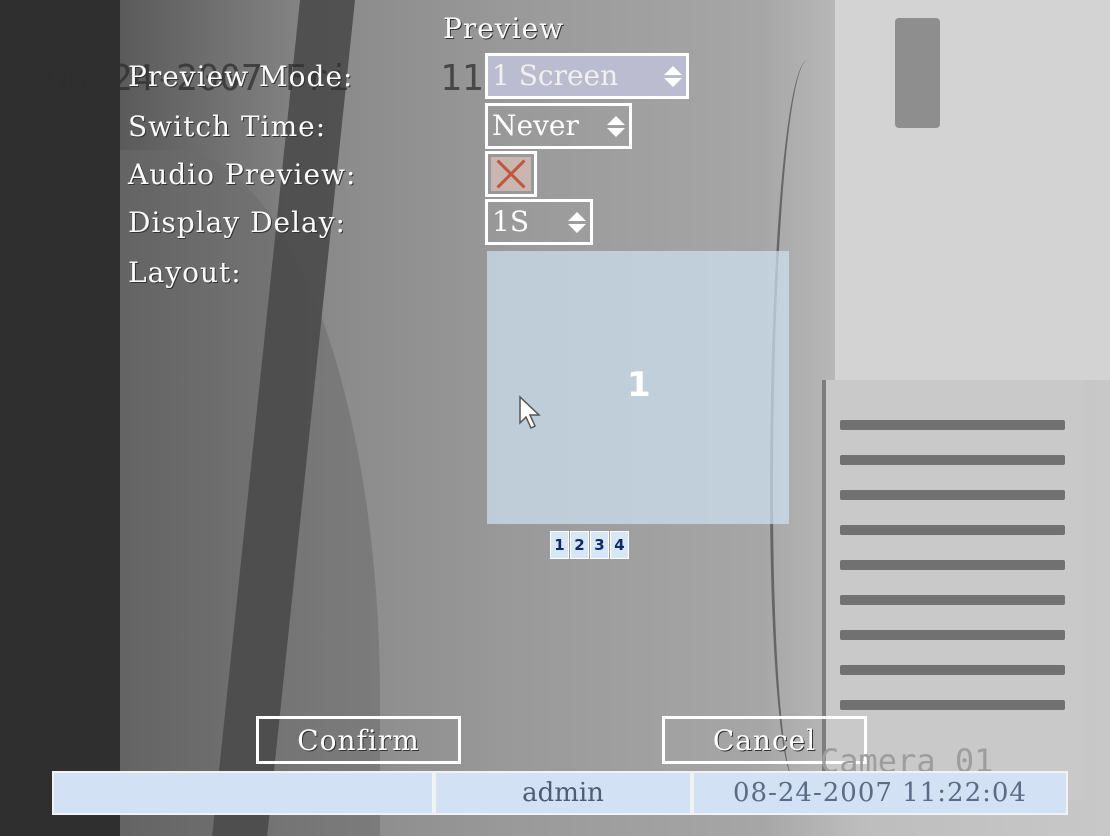 The width and height of the screenshot is (1110, 836). I want to click on layout-window-number: 1, so click(639, 385).